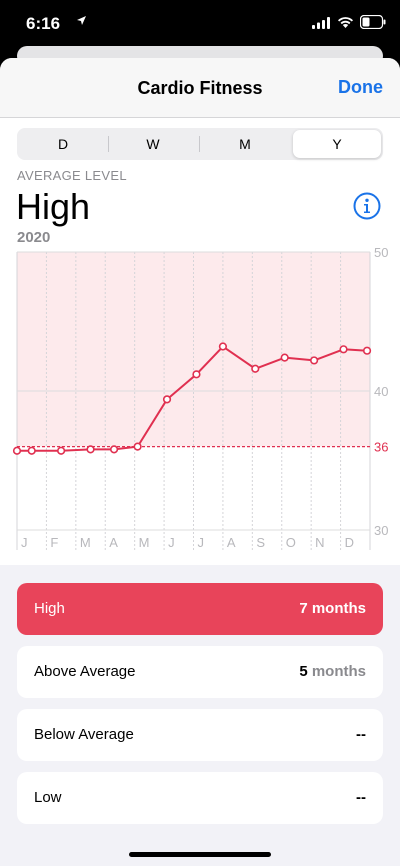 The width and height of the screenshot is (400, 866). Describe the element at coordinates (84, 734) in the screenshot. I see `stat-label: Below Average` at that location.